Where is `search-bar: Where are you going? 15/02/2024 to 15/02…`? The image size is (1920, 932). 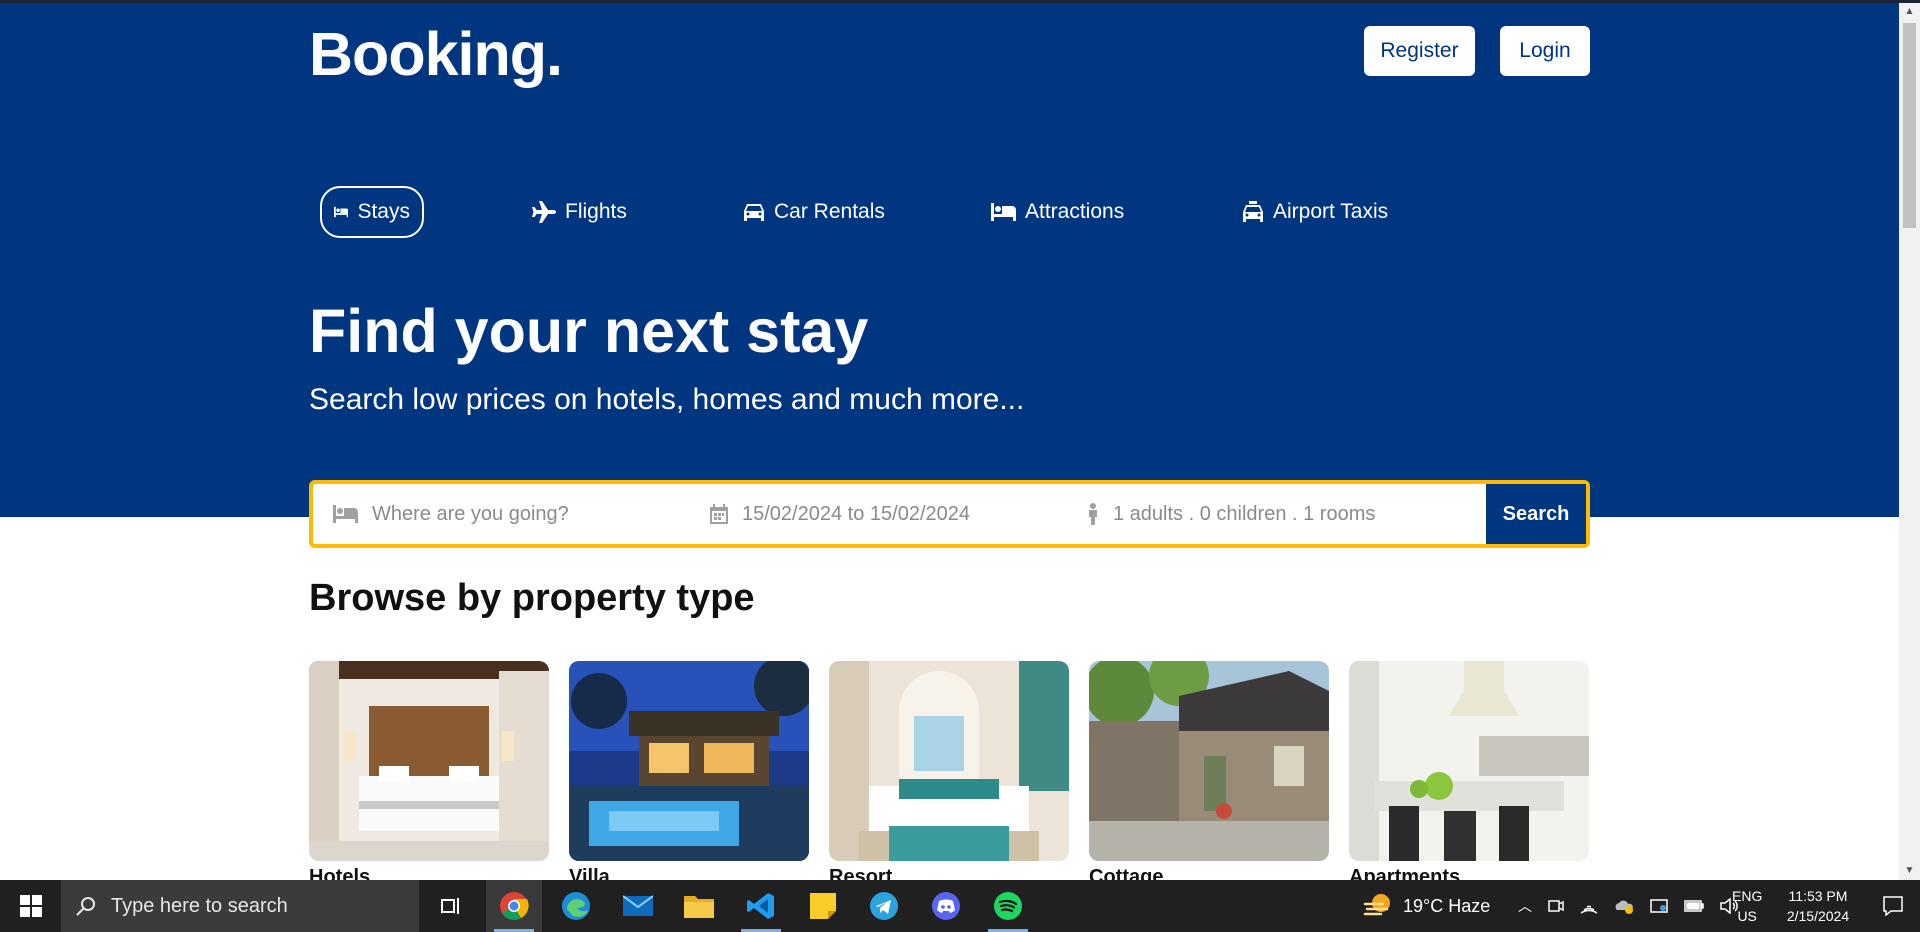
search-bar: Where are you going? 15/02/2024 to 15/02… is located at coordinates (949, 514).